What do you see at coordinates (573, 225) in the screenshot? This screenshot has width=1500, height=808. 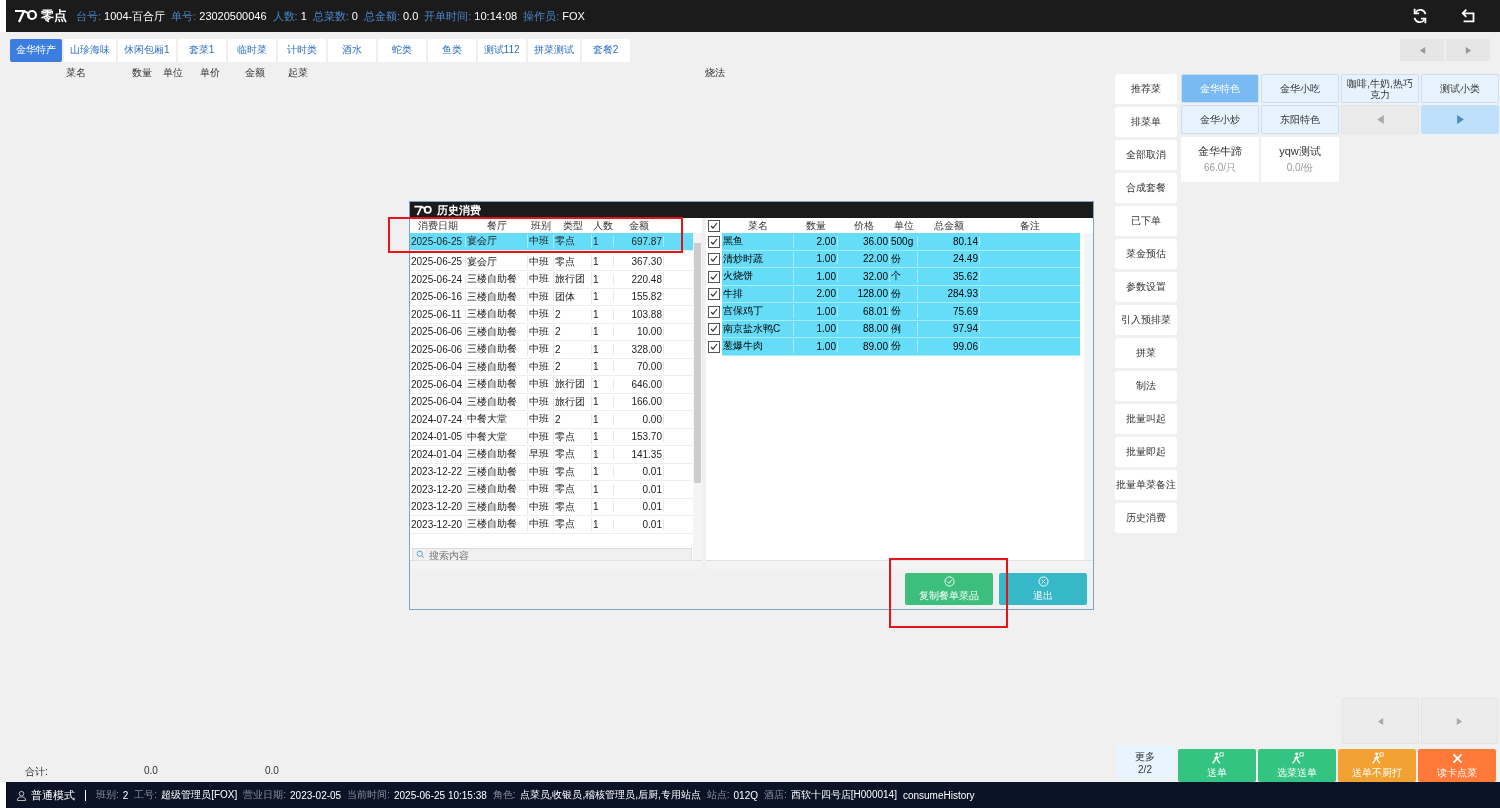 I see `column-header: 类型` at bounding box center [573, 225].